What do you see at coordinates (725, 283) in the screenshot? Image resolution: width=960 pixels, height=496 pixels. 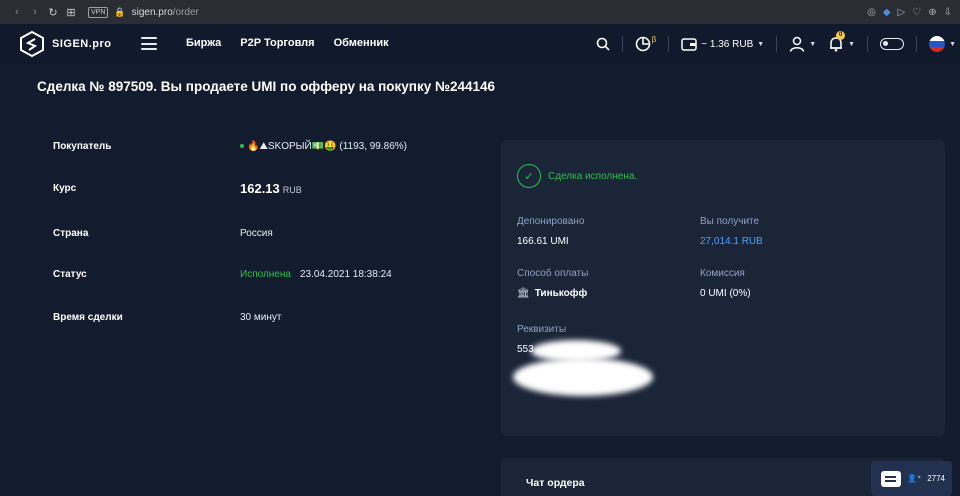 I see `fee-field: Комиссия 0 UMI (0%)` at bounding box center [725, 283].